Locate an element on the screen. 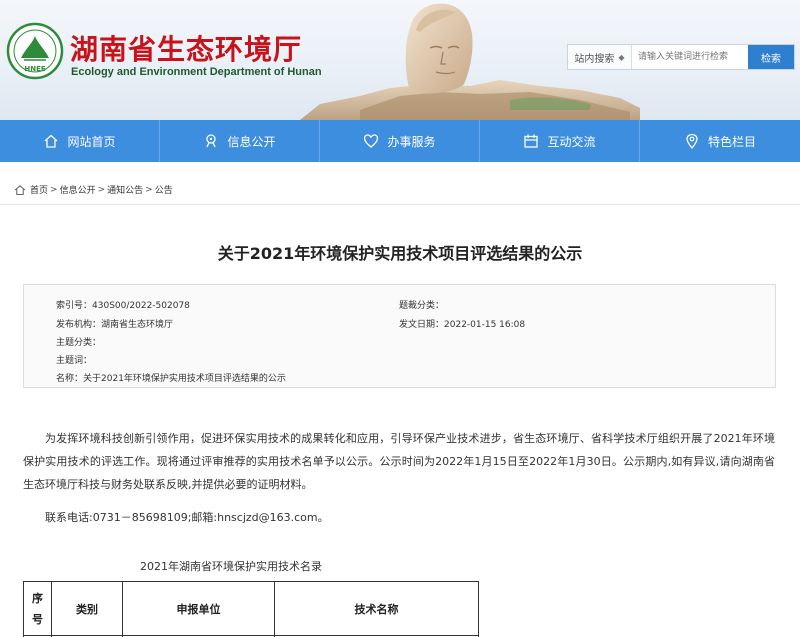  breadcrumb-link-notices: 通知公告 is located at coordinates (125, 189).